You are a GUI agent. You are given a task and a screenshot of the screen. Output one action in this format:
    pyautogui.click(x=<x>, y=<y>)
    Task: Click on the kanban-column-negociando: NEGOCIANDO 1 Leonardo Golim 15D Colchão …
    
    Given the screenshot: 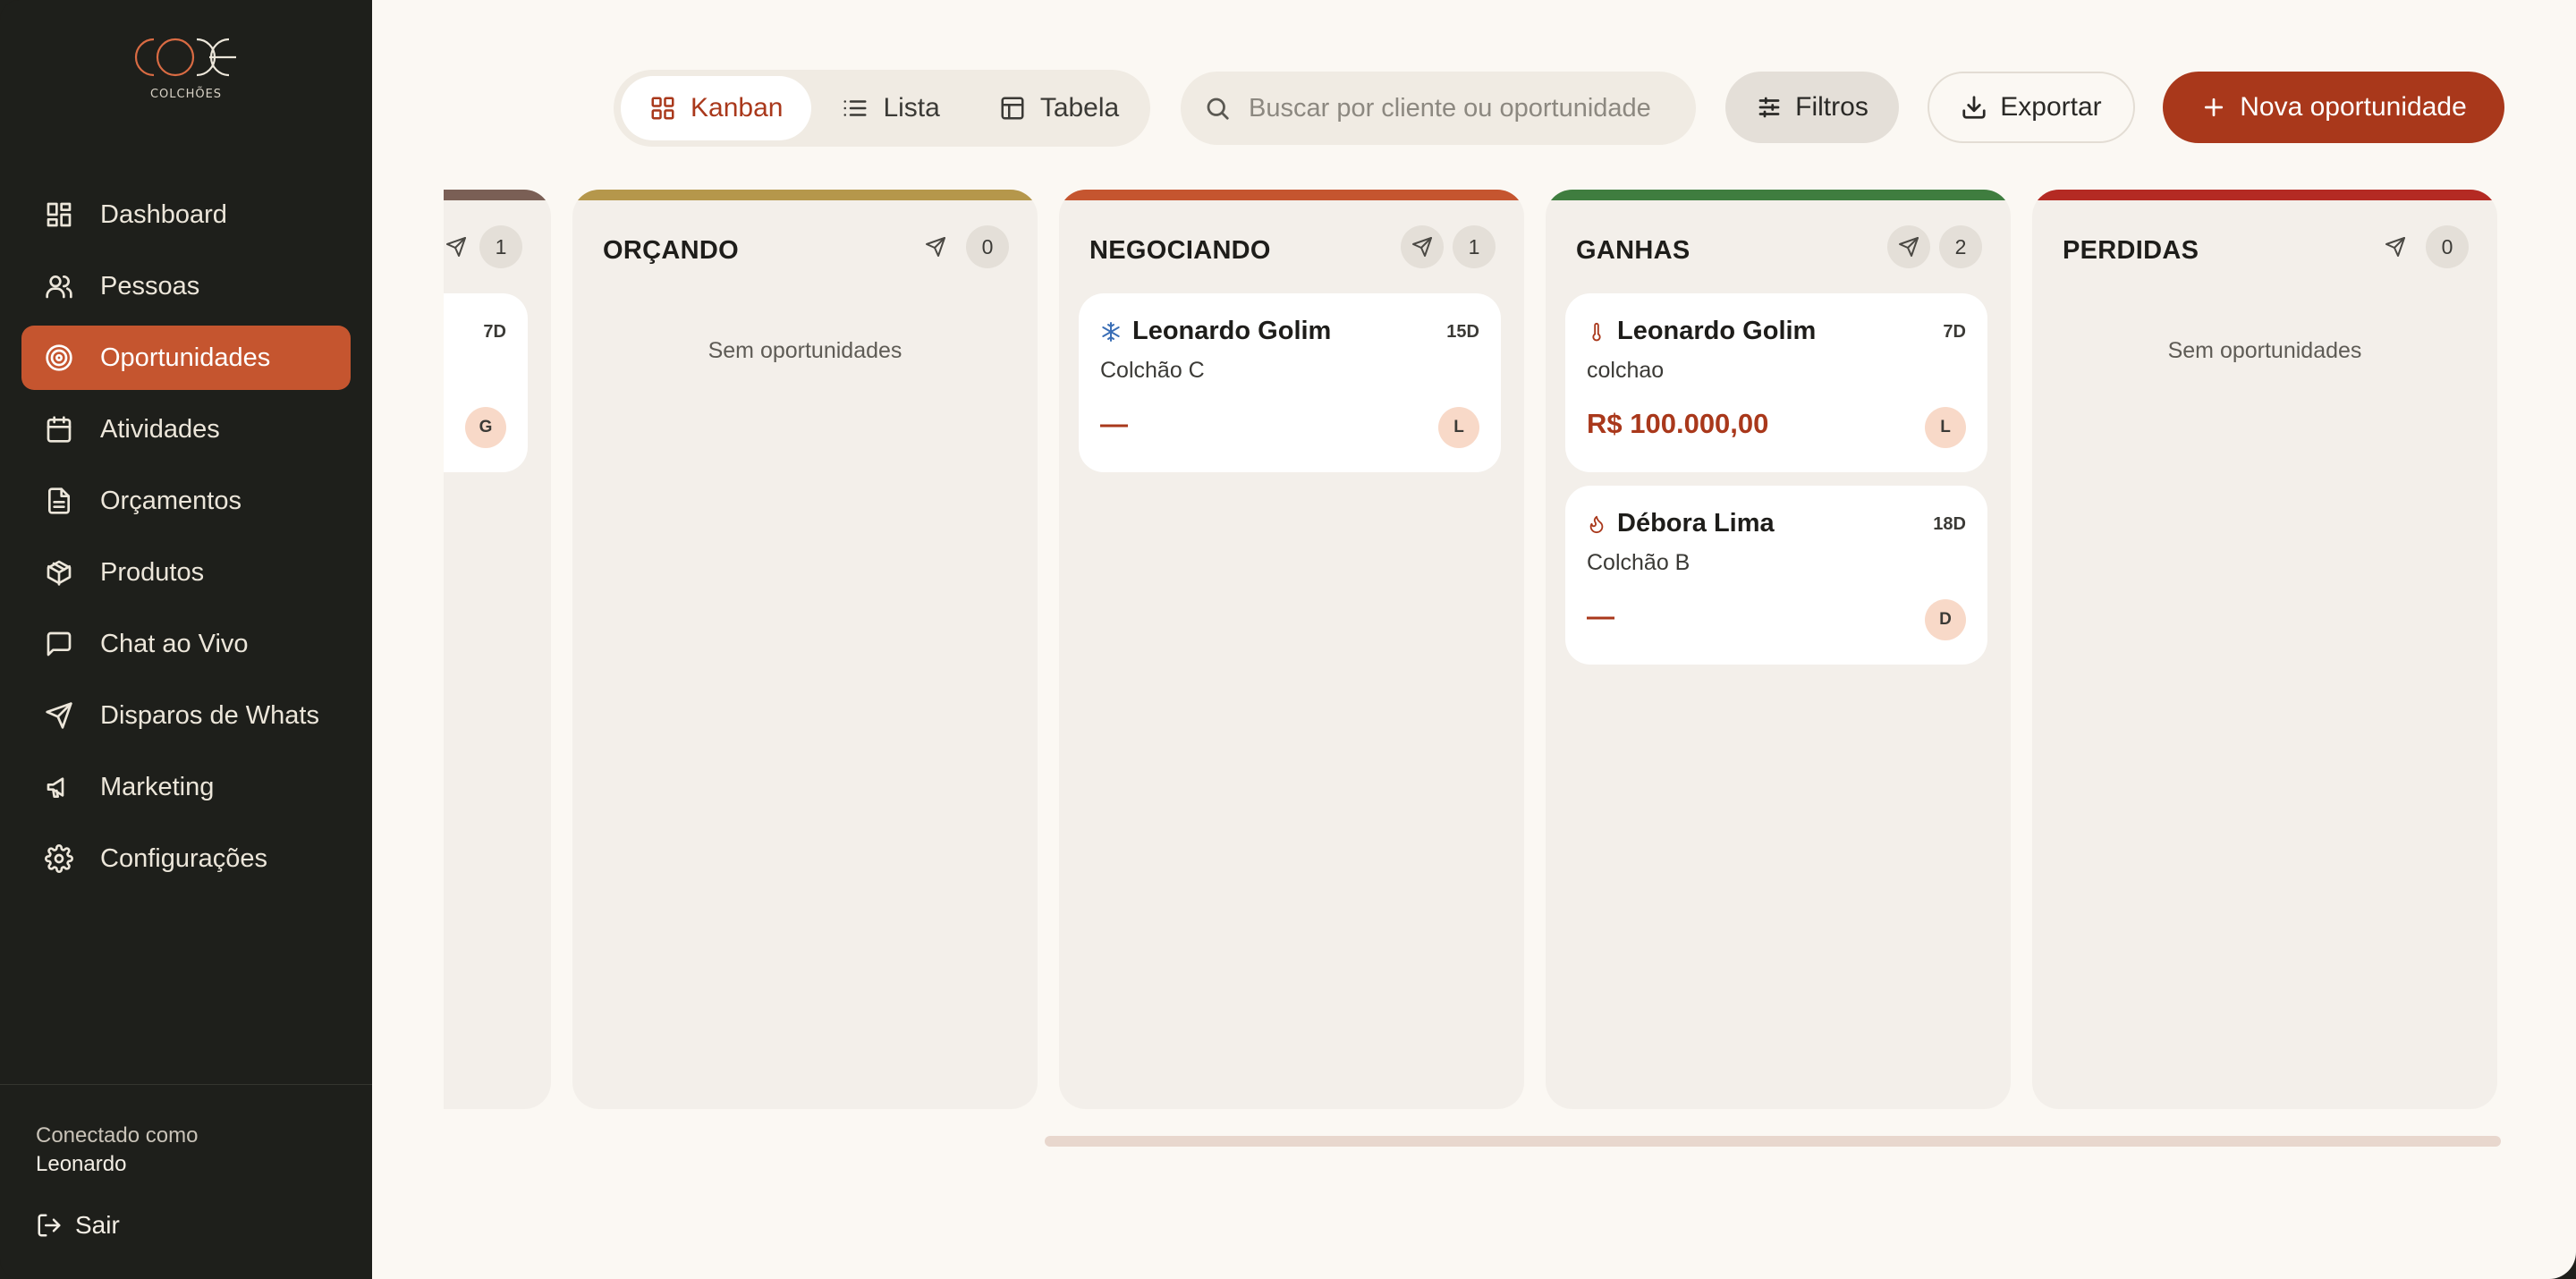 What is the action you would take?
    pyautogui.click(x=1291, y=650)
    